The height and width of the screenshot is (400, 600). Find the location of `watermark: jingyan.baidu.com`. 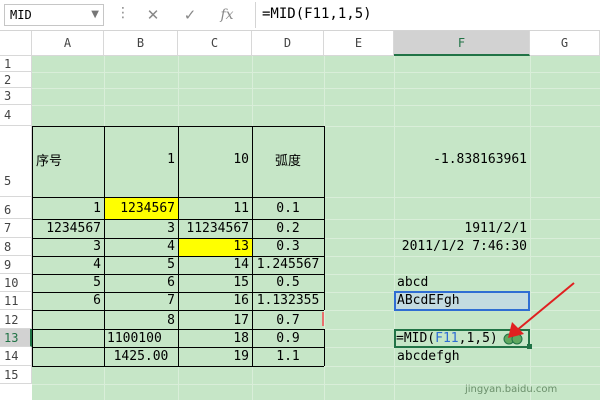

watermark: jingyan.baidu.com is located at coordinates (511, 389).